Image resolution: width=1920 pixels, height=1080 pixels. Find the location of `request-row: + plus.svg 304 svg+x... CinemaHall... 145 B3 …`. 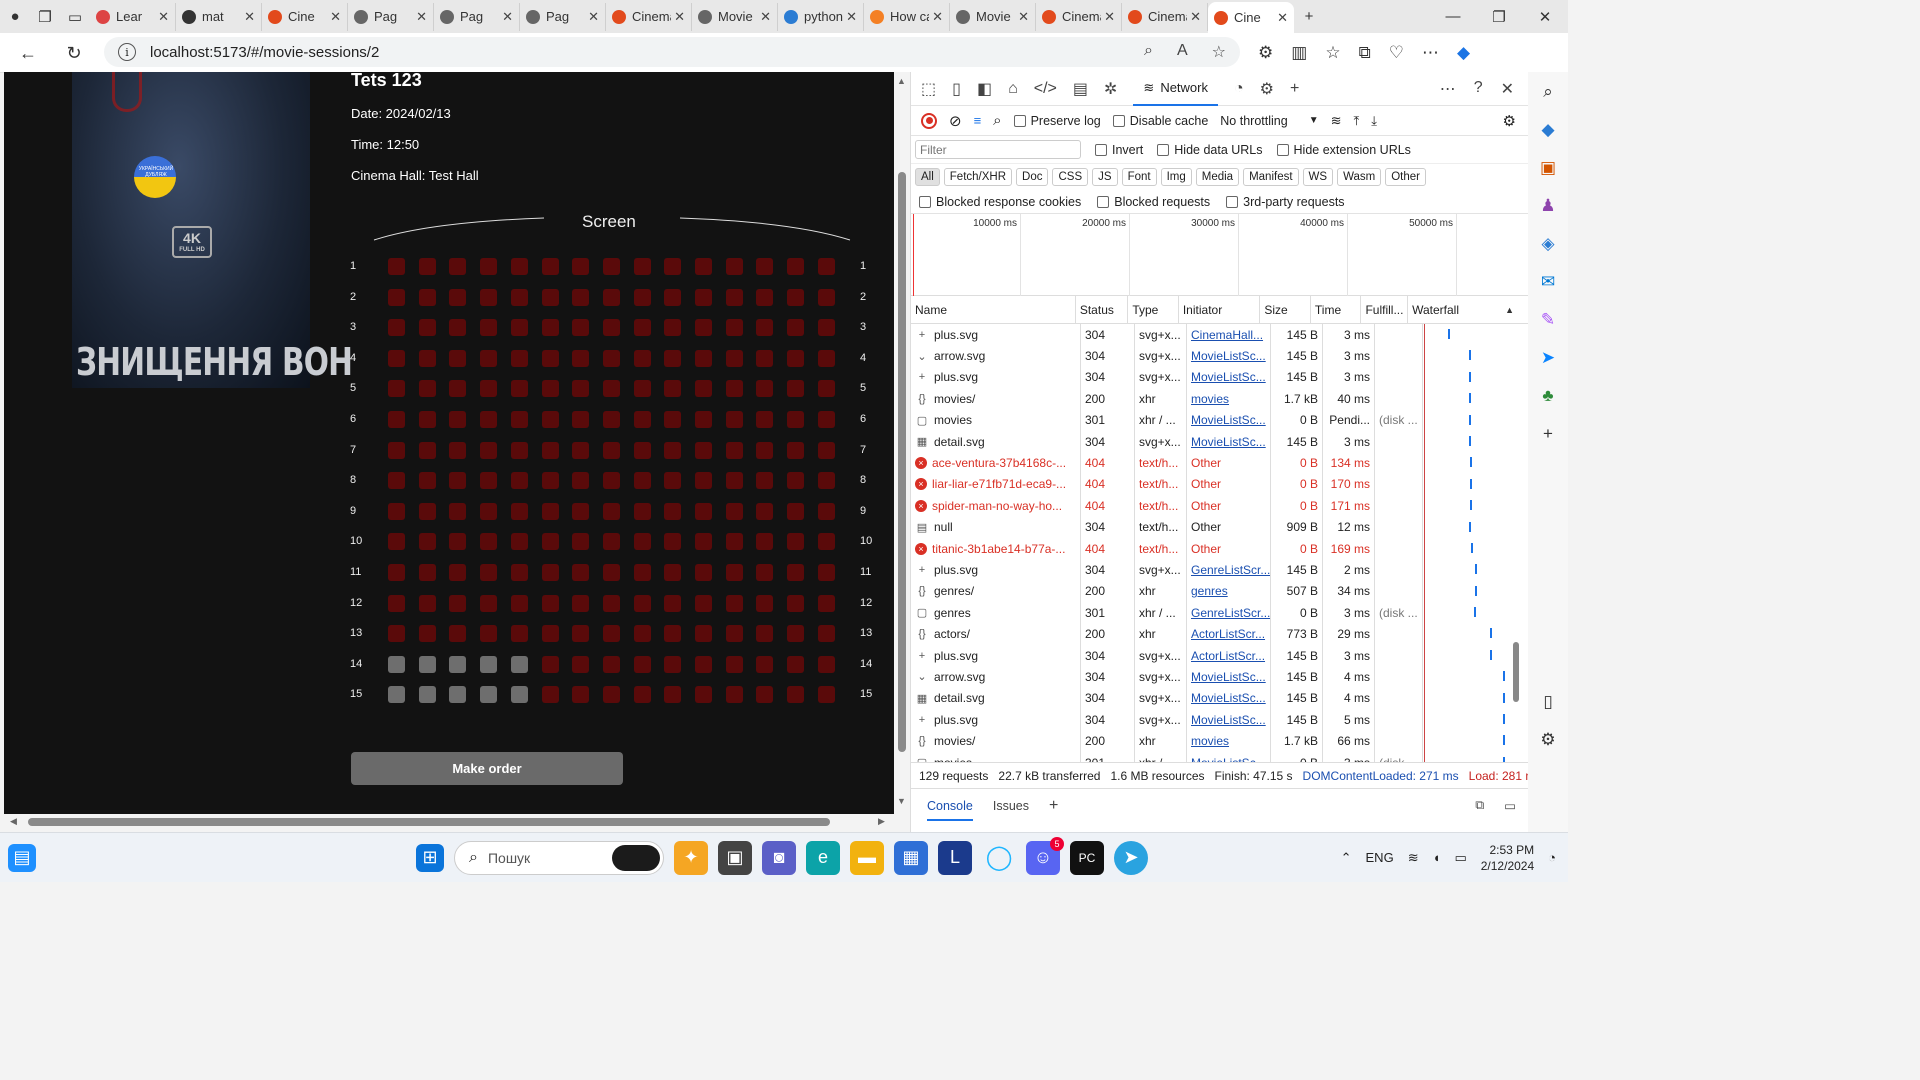

request-row: + plus.svg 304 svg+x... CinemaHall... 145 B3 … is located at coordinates (1219, 335).